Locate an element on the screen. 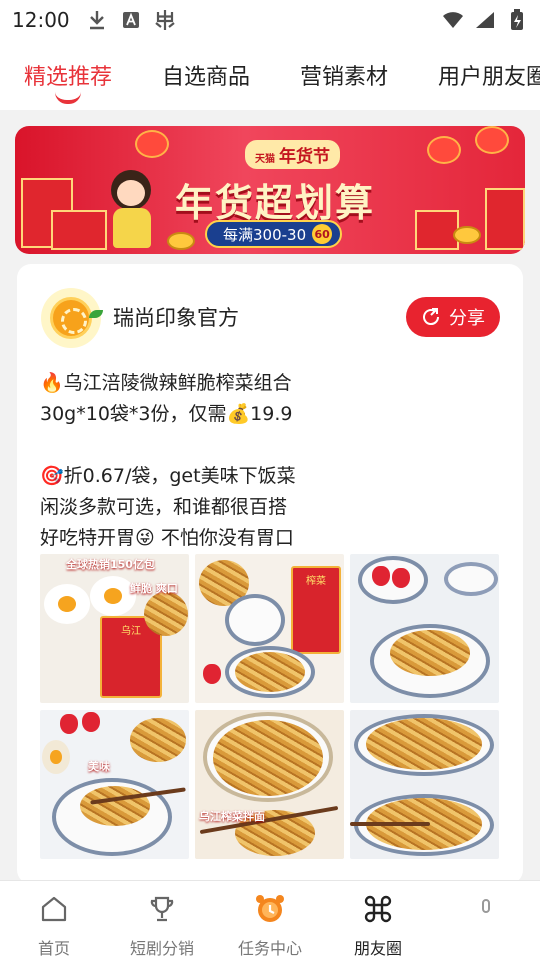 The height and width of the screenshot is (960, 540). banner-badge-prefix: 天猫 is located at coordinates (265, 159).